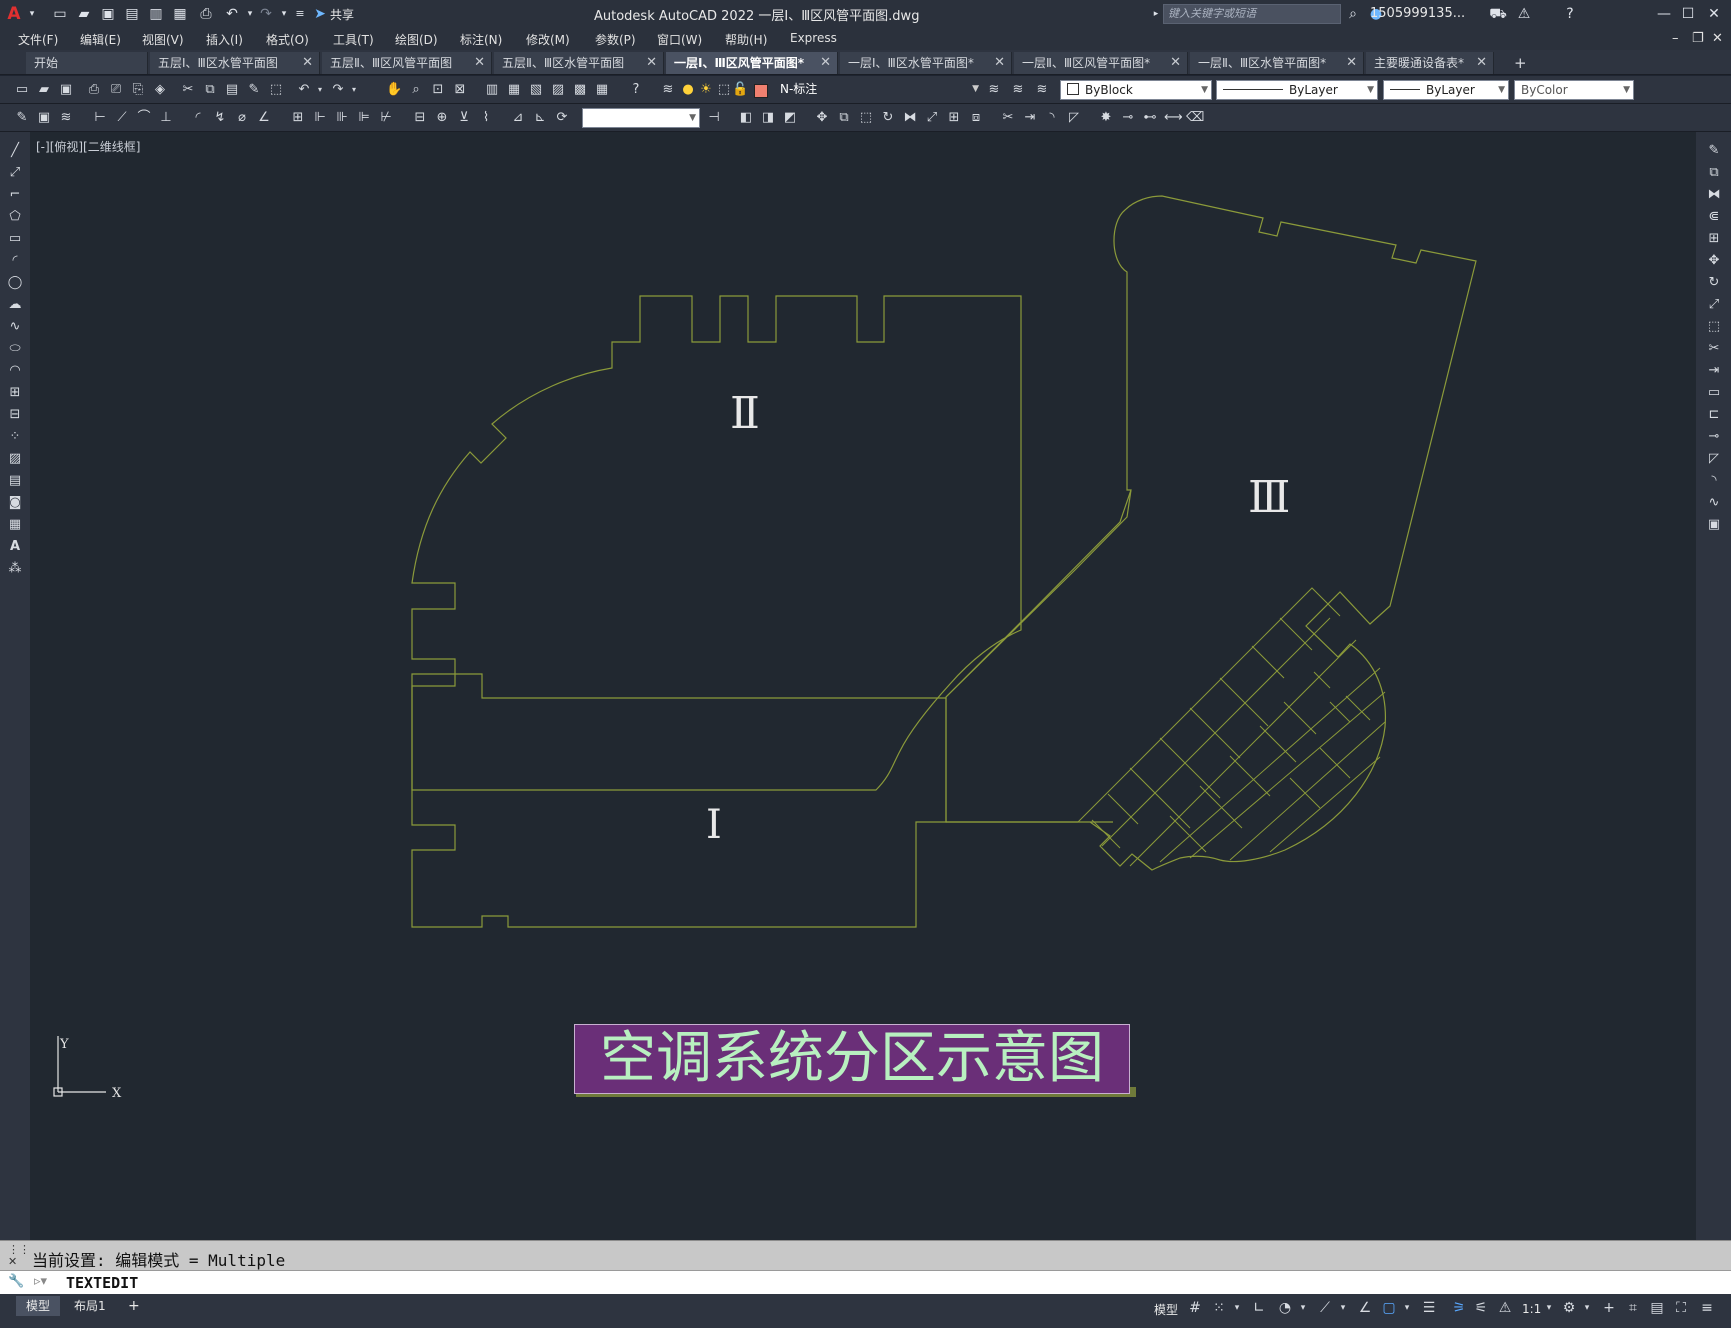  I want to click on plotstyle-control-dropdown: ByColor ▼, so click(1574, 90).